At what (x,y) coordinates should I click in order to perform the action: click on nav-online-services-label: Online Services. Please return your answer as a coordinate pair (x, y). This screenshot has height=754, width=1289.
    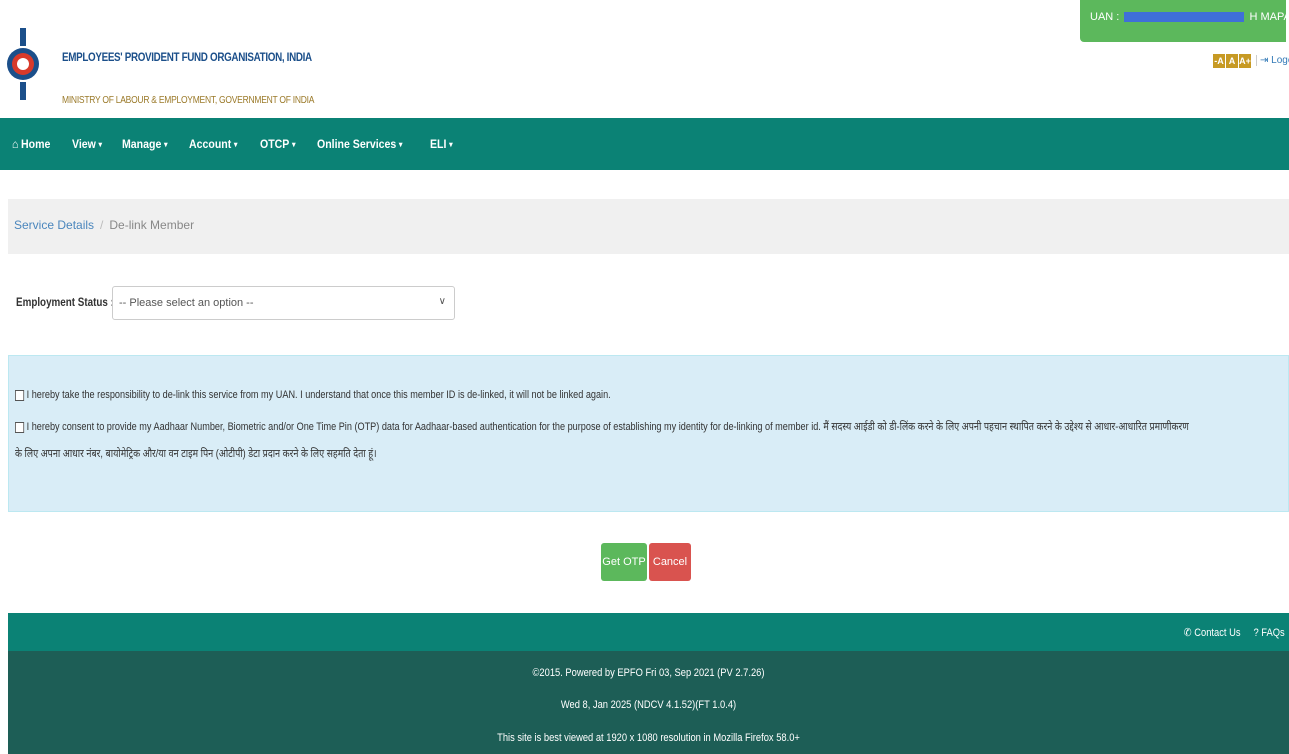
    Looking at the image, I should click on (356, 144).